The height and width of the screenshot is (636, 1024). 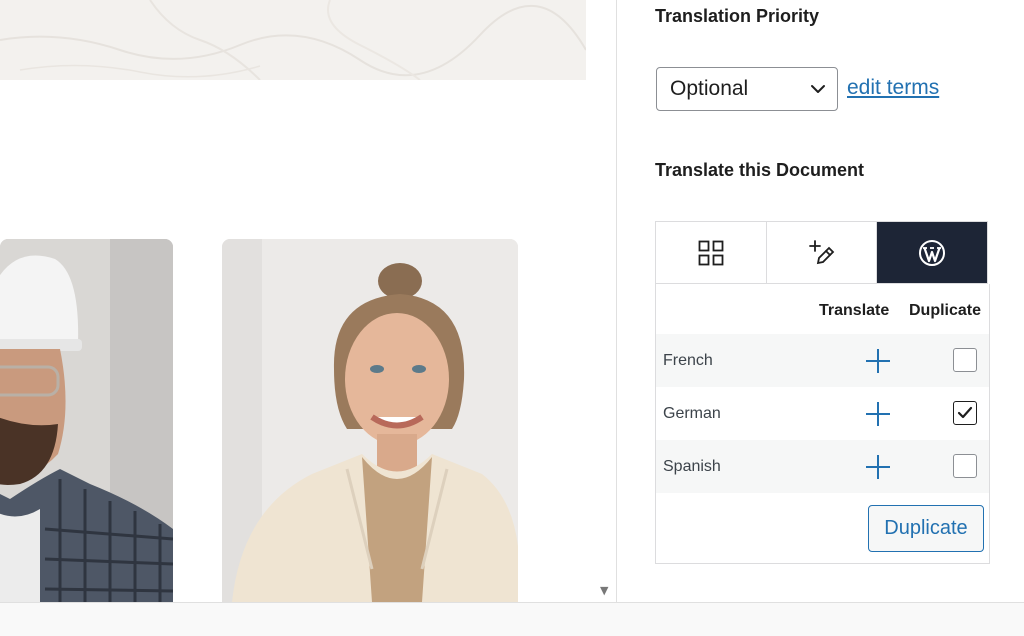 I want to click on table-row: Spanish, so click(x=822, y=466).